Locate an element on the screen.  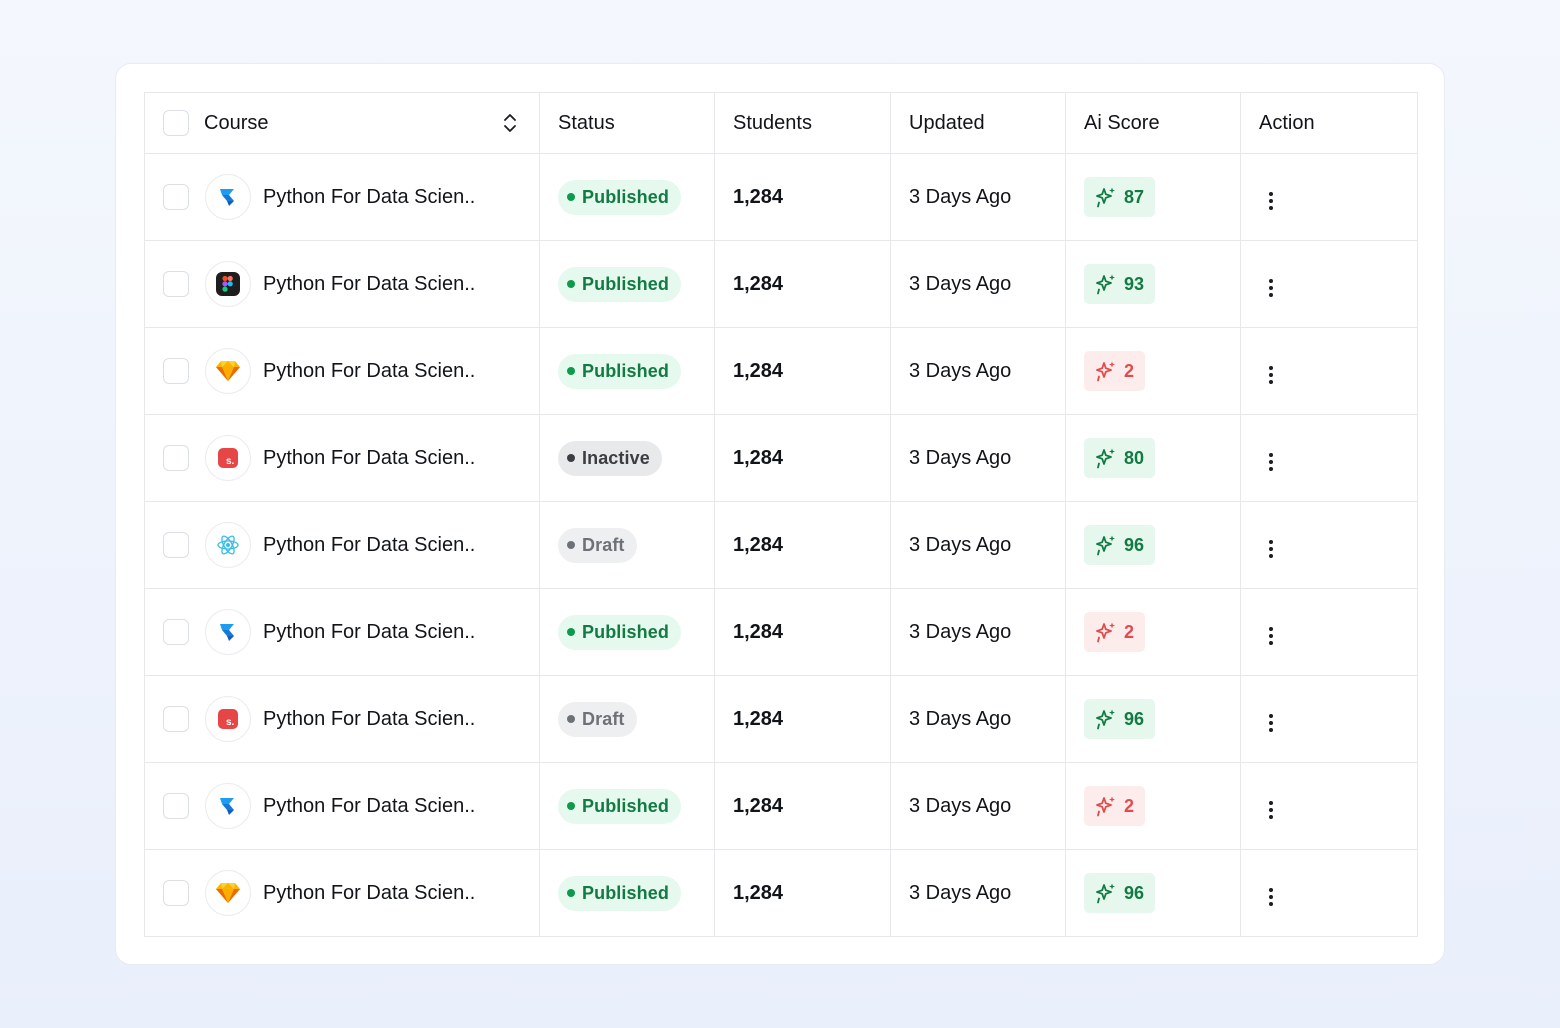
ai-score-cell: 96 is located at coordinates (1153, 545).